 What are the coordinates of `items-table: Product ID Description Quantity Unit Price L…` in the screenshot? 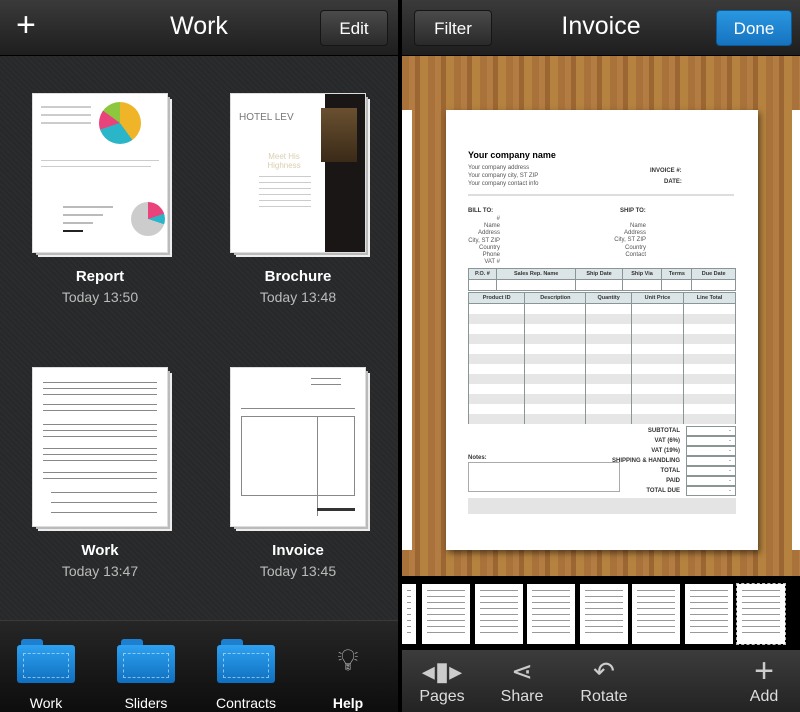 It's located at (601, 358).